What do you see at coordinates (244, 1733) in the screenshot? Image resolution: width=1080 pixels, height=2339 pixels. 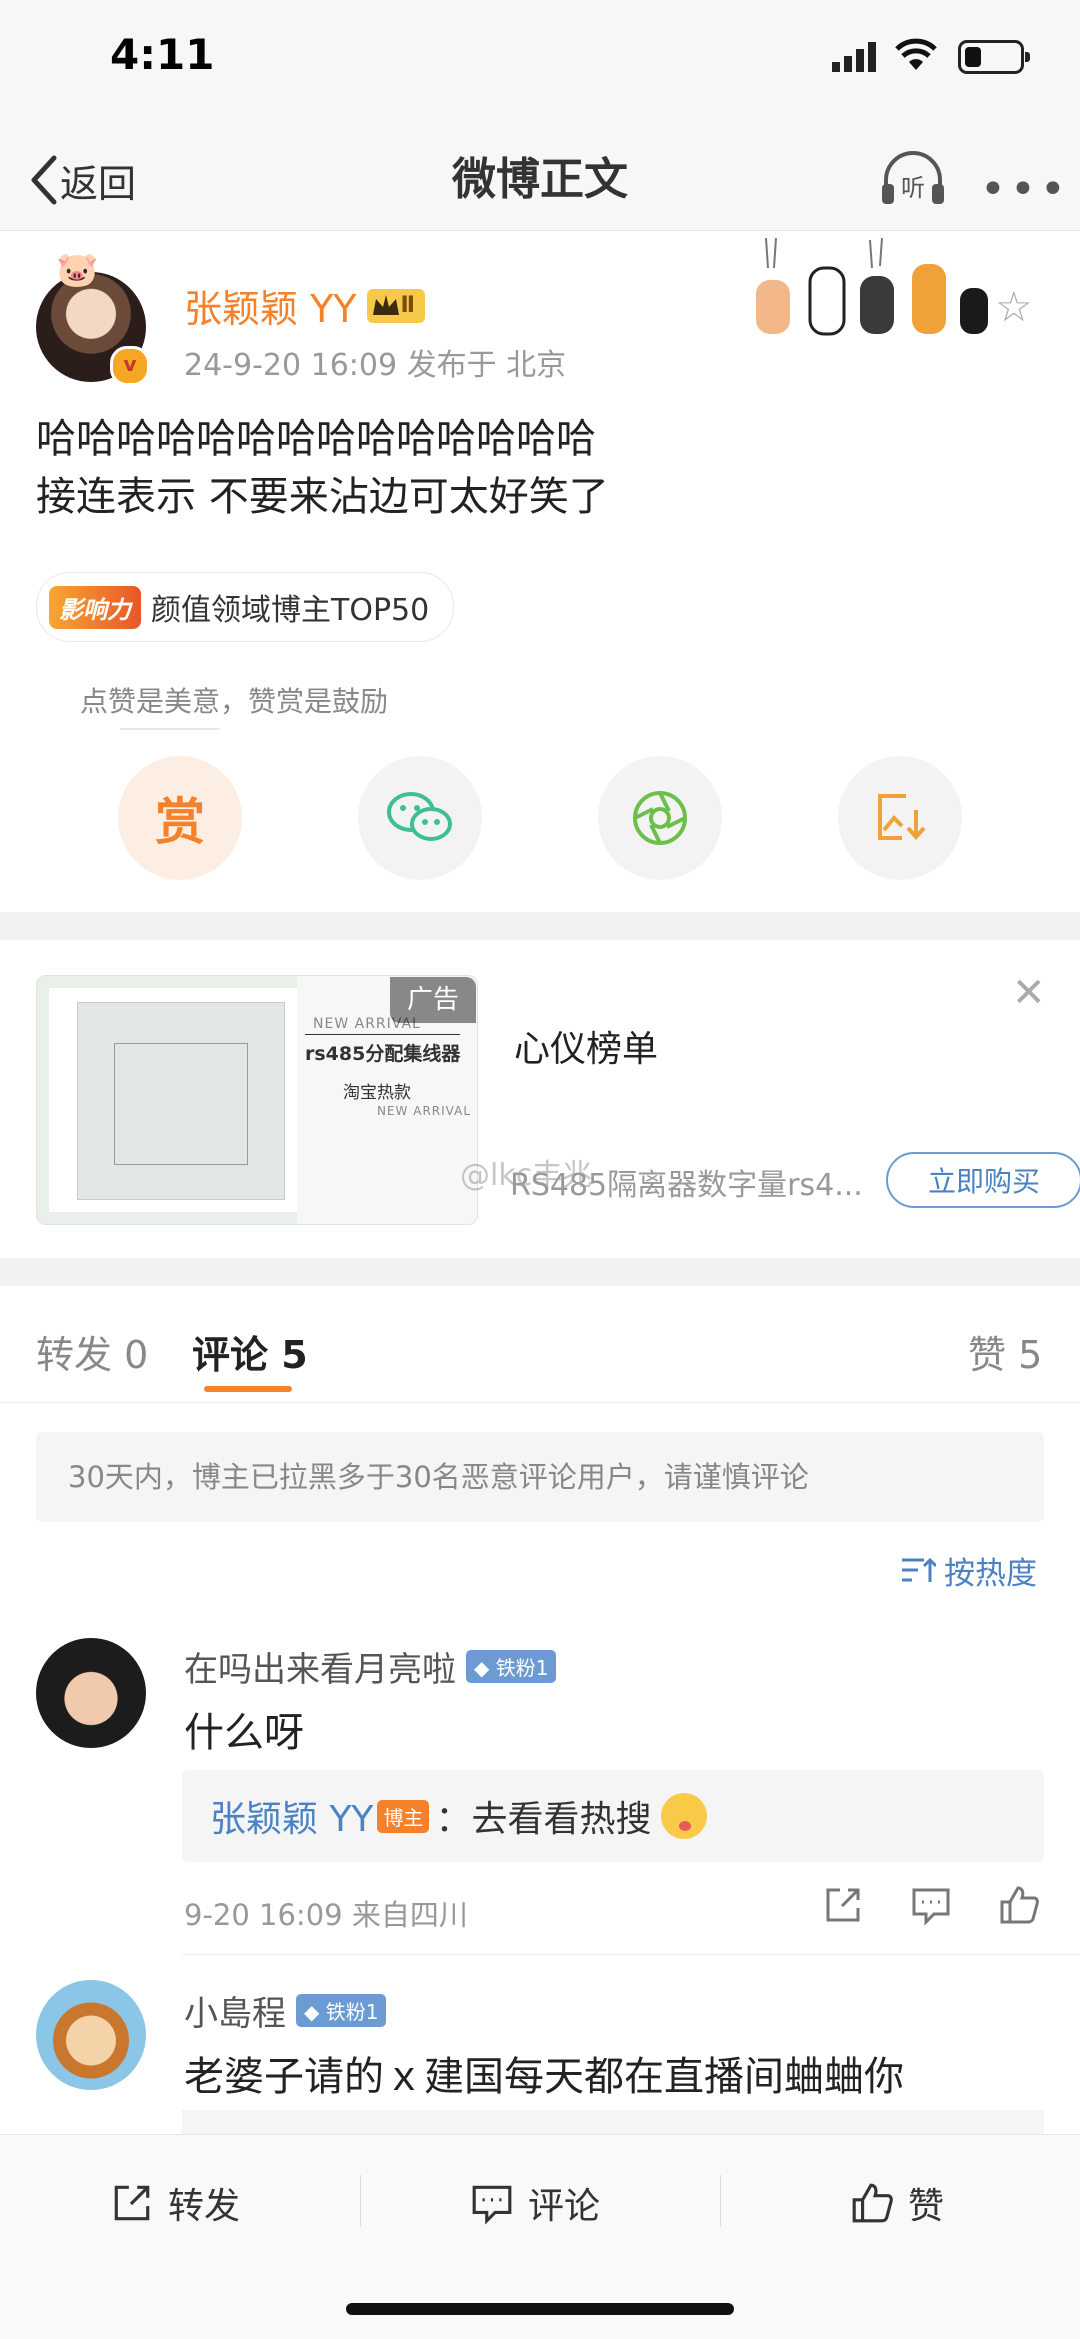 I see `comment-text: 什么呀` at bounding box center [244, 1733].